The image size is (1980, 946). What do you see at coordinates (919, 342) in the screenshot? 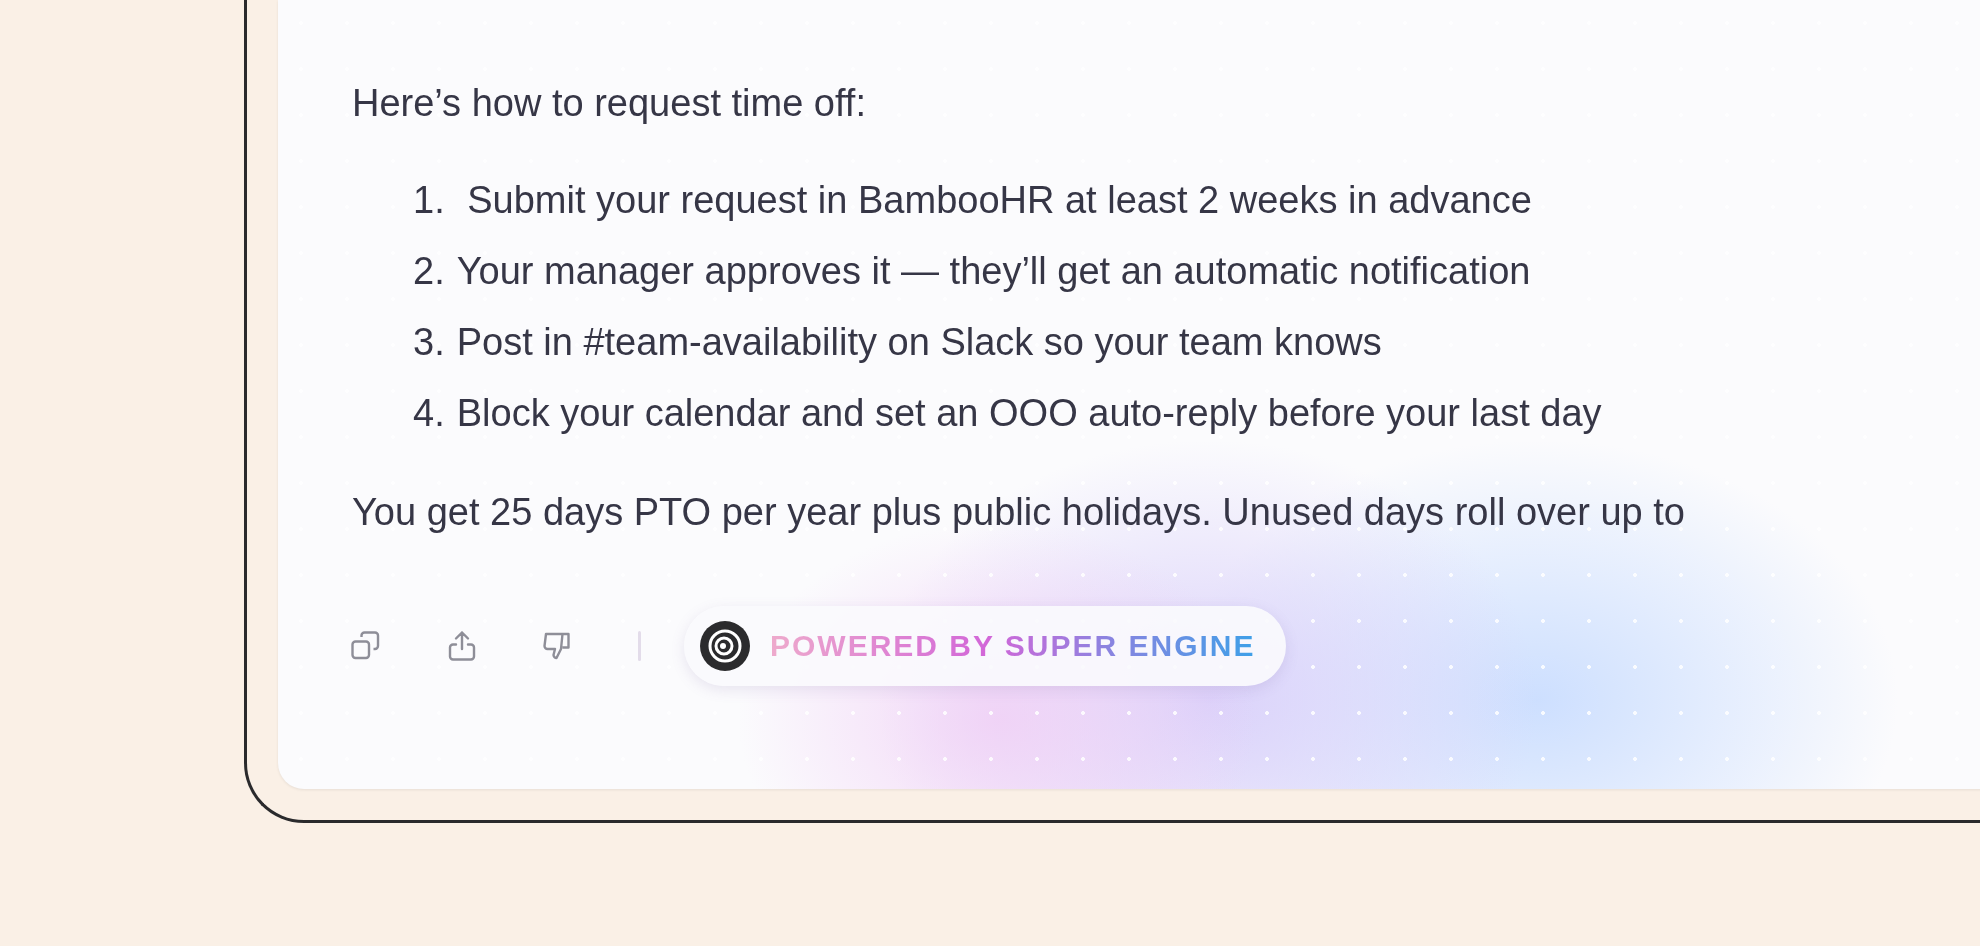
I see `step-text: Post in #team-availability on Slack so your team knows` at bounding box center [919, 342].